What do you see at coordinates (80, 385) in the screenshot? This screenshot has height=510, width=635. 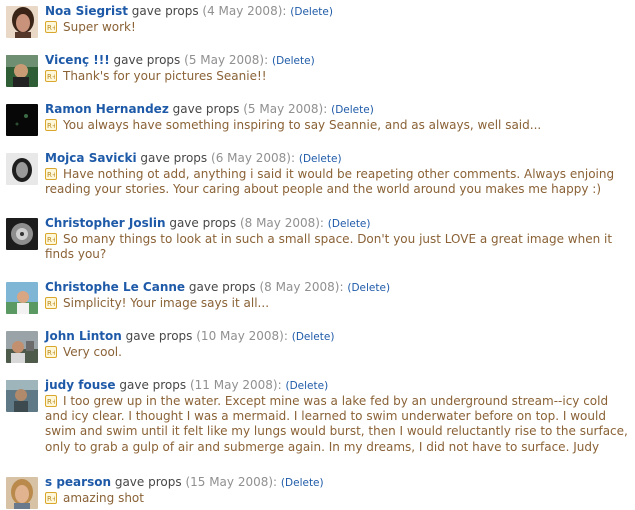 I see `user-link: judy fouse` at bounding box center [80, 385].